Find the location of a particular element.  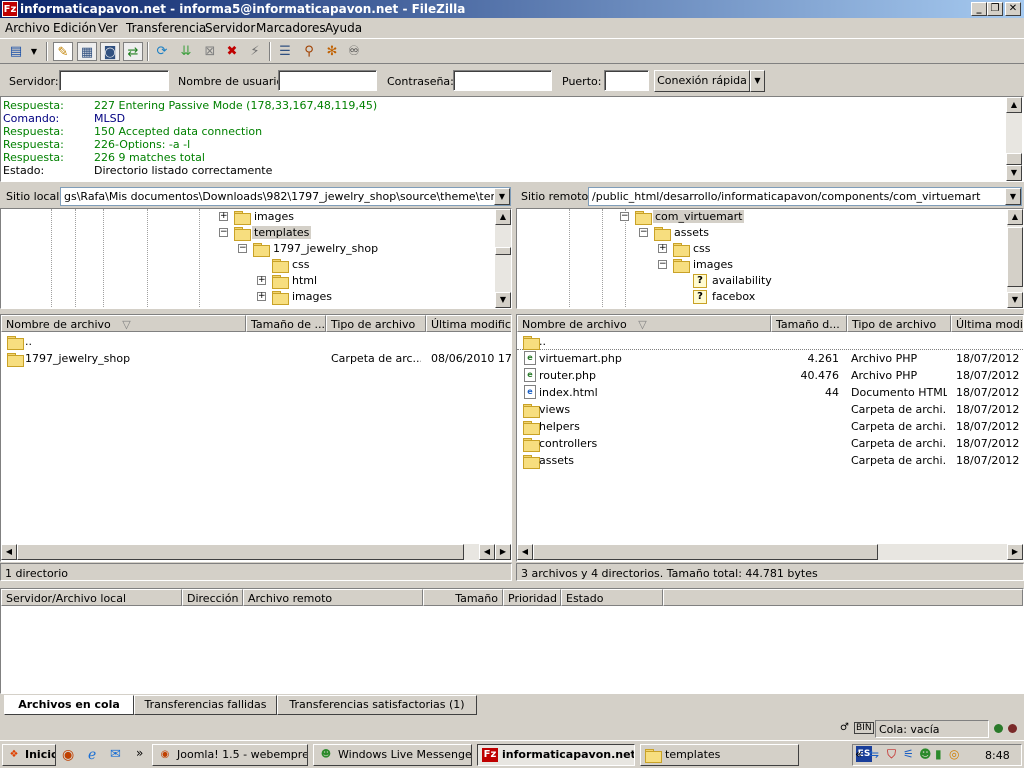

disconnect-icon: ✖ is located at coordinates (232, 51).